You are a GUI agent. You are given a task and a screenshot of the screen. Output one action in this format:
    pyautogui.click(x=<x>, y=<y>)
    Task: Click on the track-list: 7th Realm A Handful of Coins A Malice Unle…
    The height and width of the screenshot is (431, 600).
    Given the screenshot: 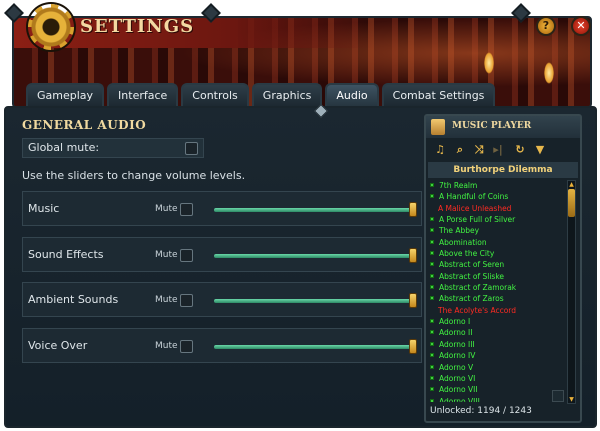 What is the action you would take?
    pyautogui.click(x=496, y=291)
    